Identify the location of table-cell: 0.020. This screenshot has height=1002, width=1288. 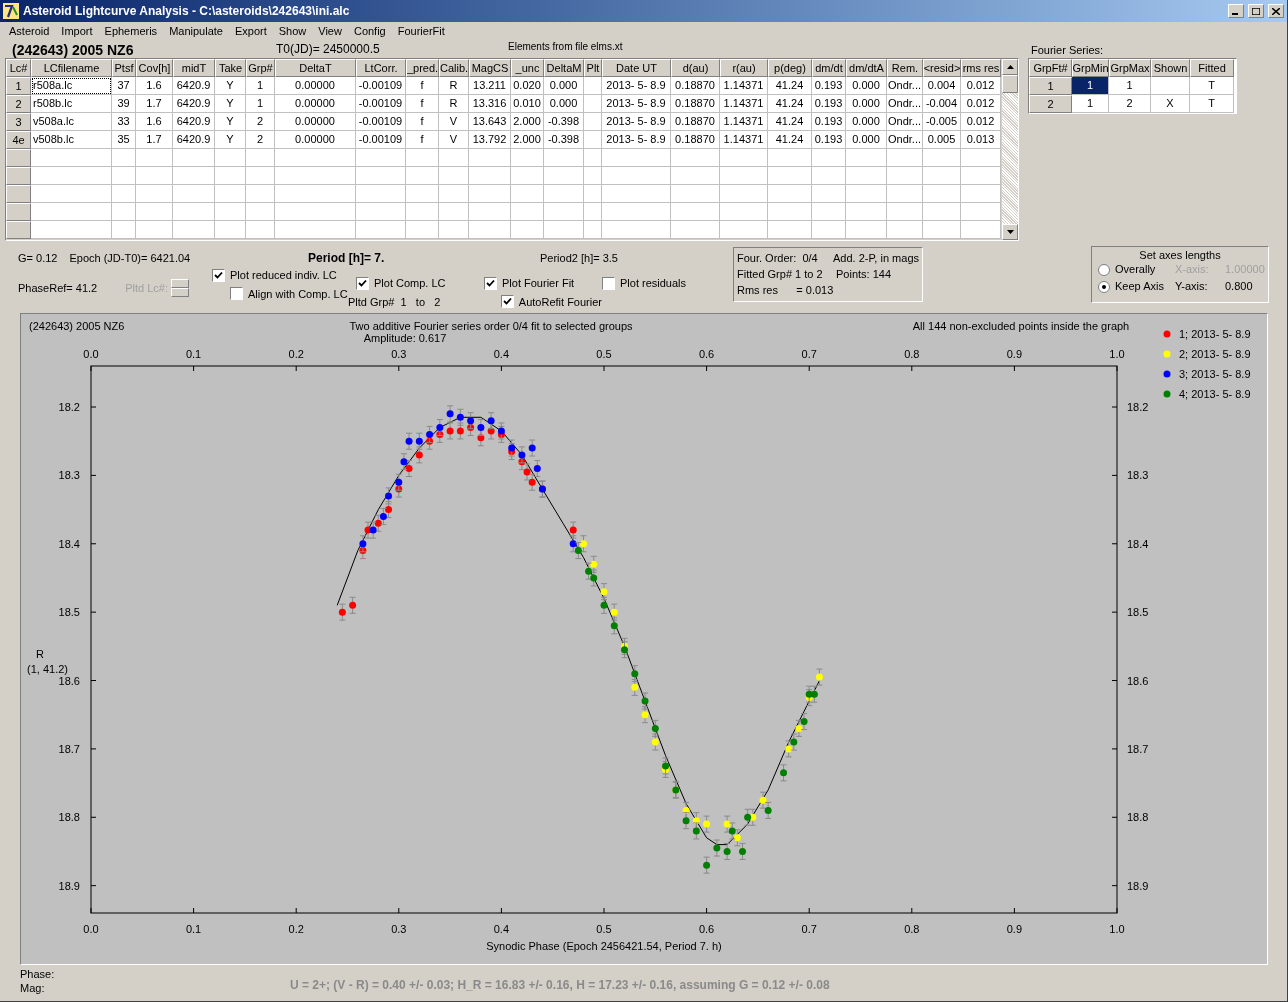
(527, 86).